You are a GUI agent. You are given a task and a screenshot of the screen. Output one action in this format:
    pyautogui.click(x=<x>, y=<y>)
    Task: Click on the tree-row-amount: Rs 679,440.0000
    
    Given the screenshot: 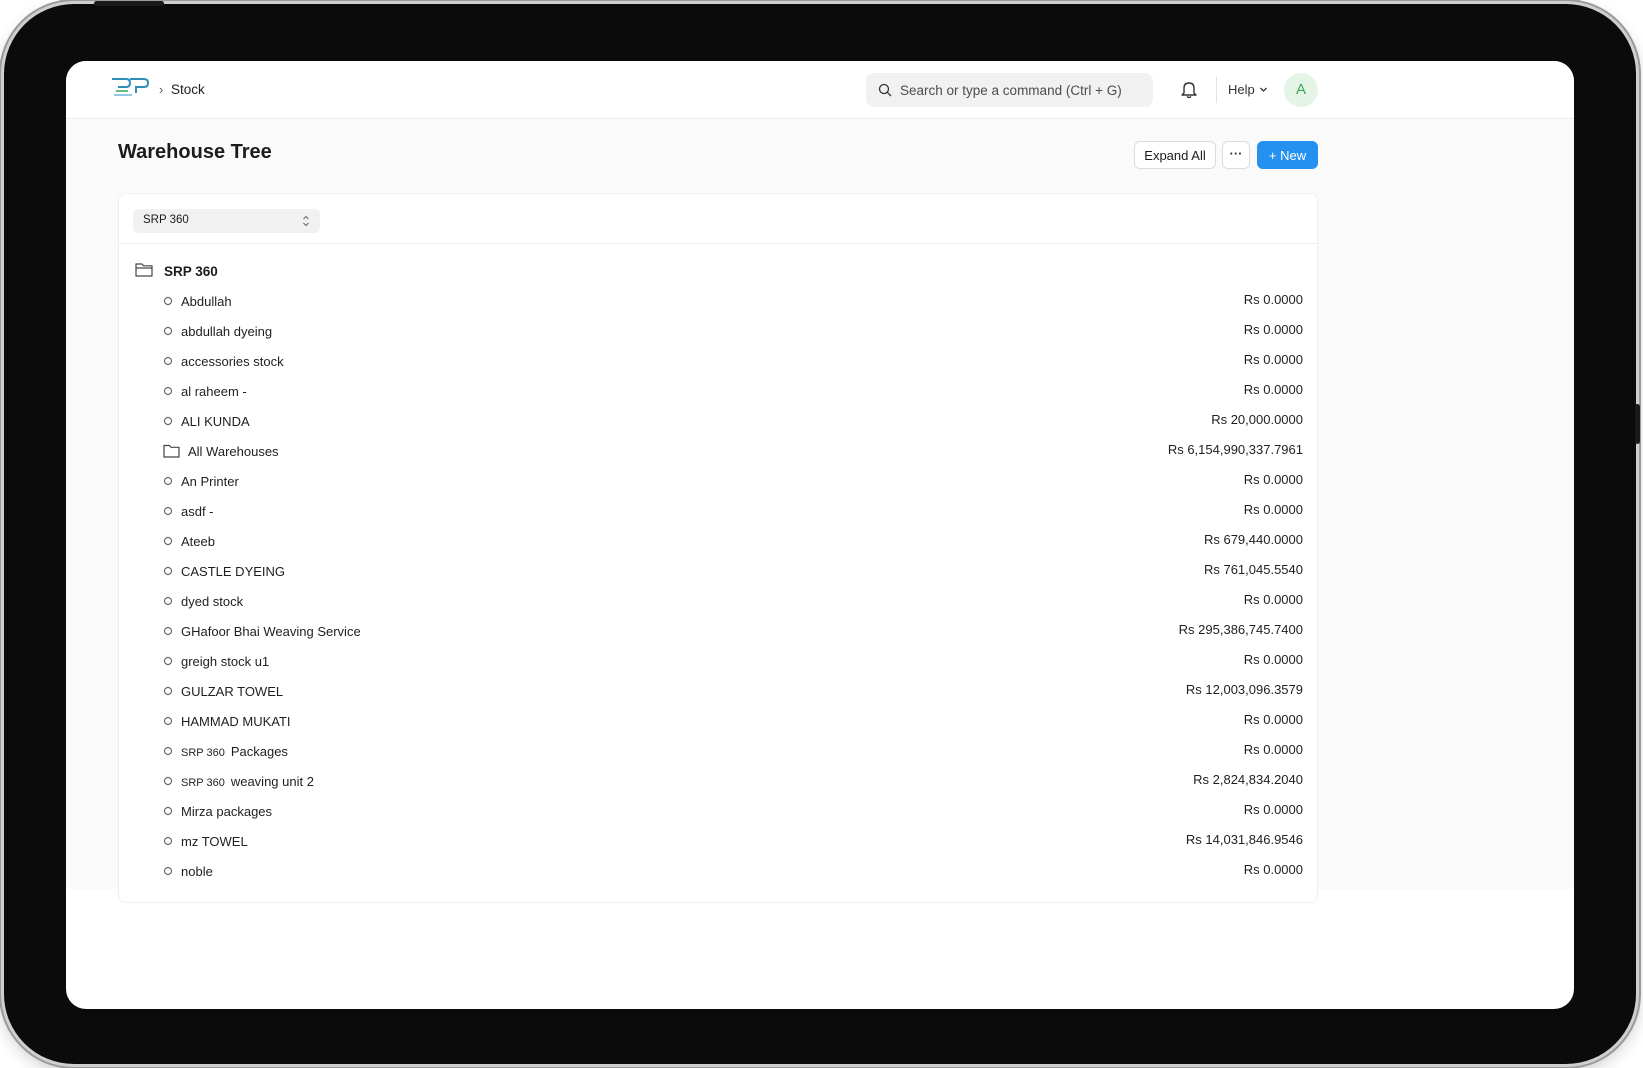 What is the action you would take?
    pyautogui.click(x=1253, y=539)
    